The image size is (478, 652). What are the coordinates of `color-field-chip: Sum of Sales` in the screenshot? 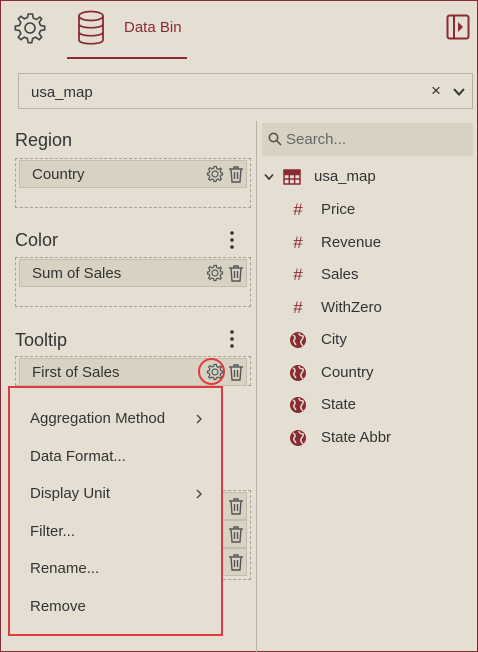 It's located at (133, 273).